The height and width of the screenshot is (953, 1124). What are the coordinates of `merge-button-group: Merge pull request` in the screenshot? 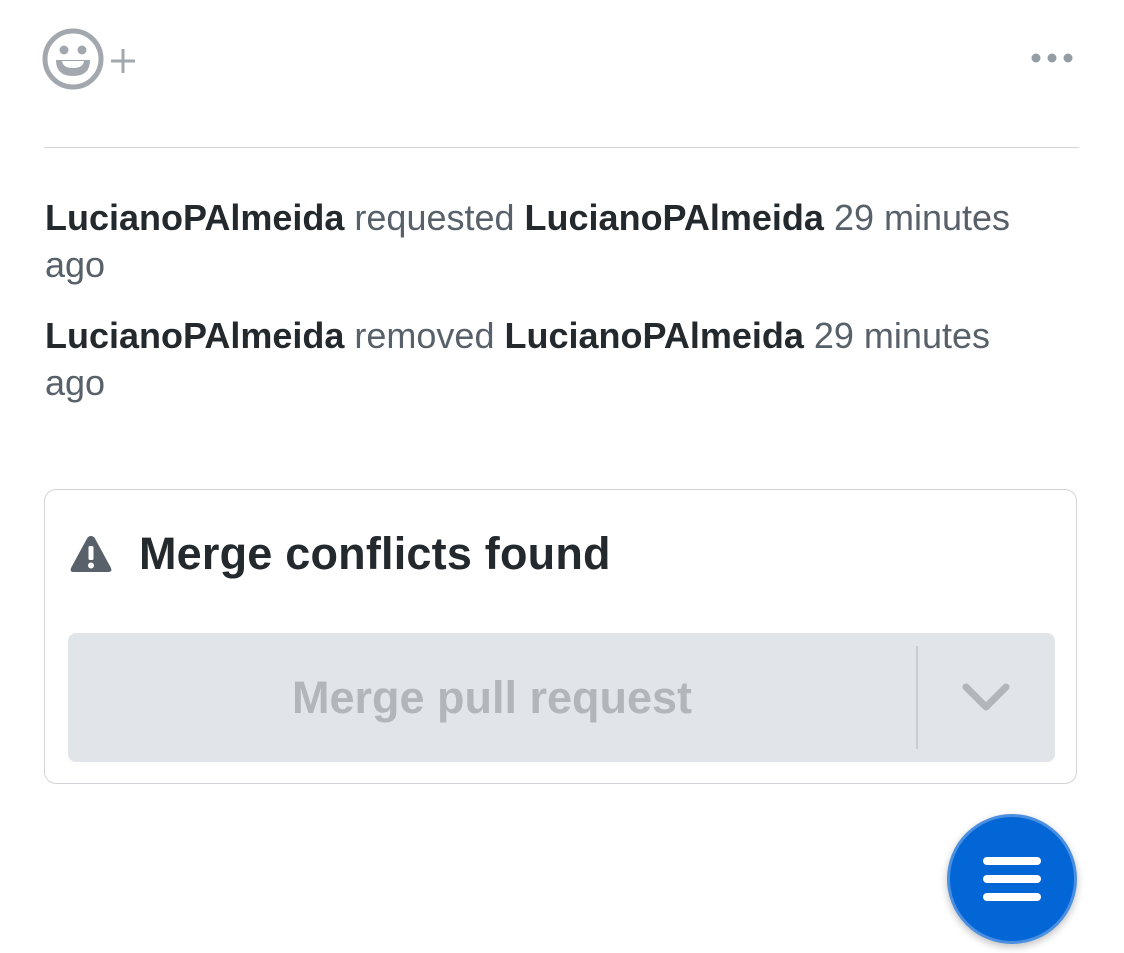 It's located at (561, 697).